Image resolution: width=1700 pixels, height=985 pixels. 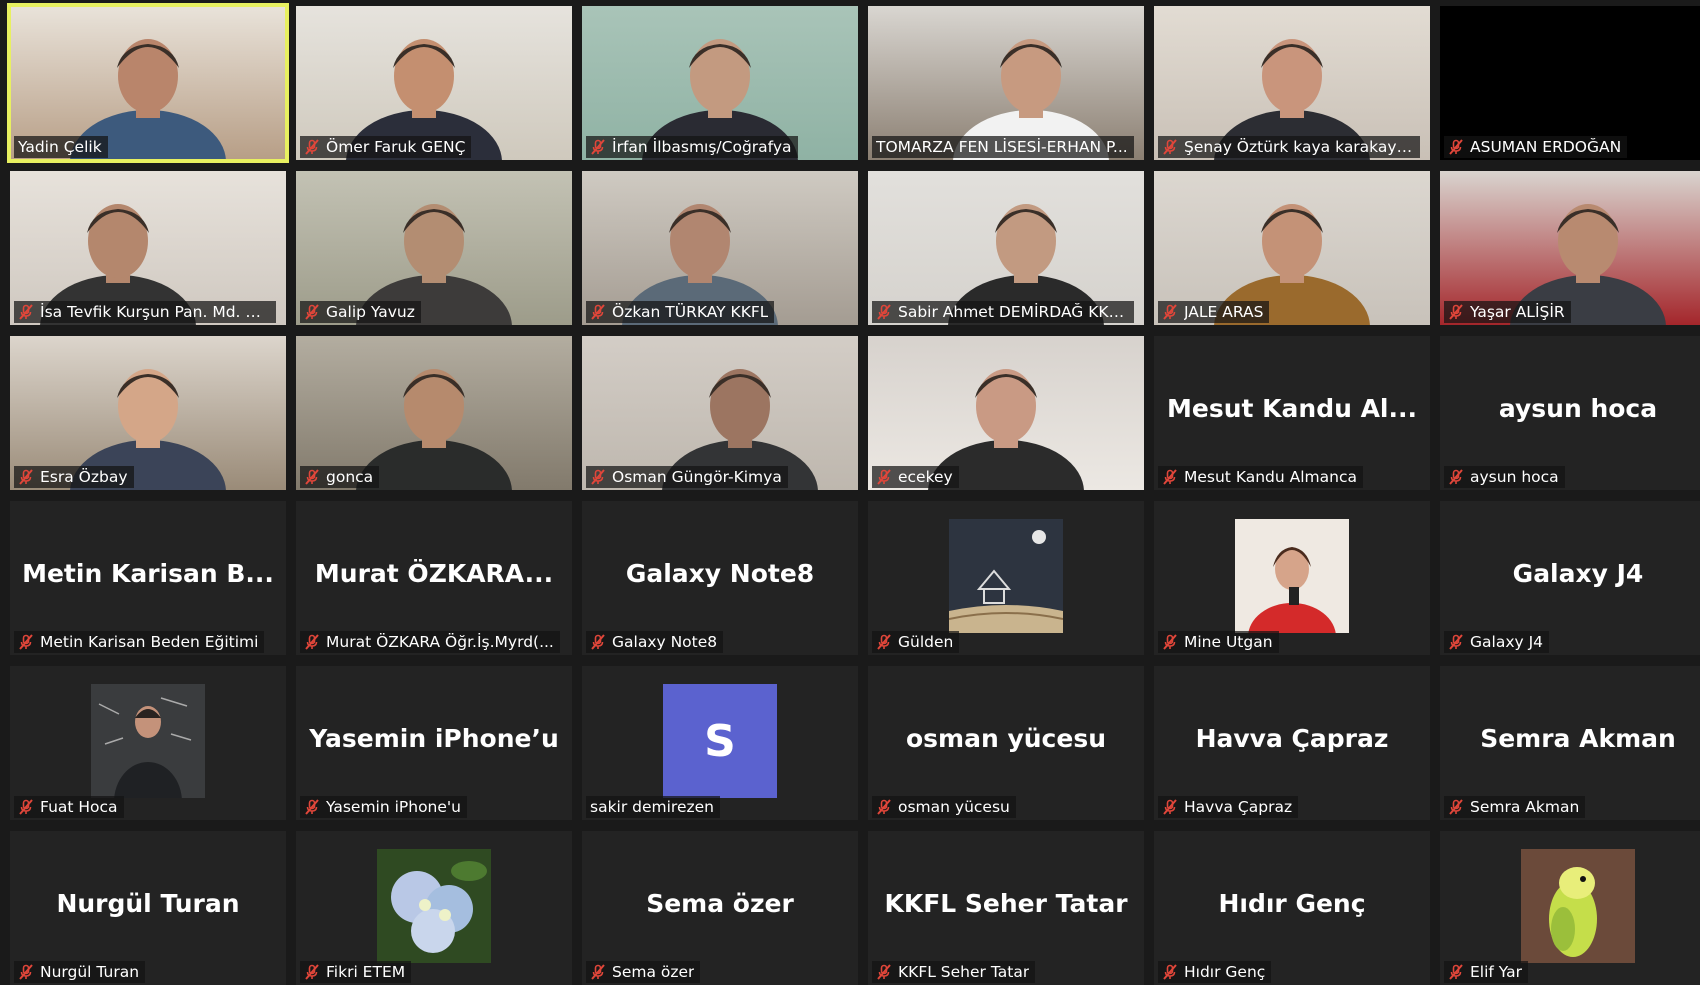 I want to click on name-tag: Elif Yar, so click(x=1486, y=972).